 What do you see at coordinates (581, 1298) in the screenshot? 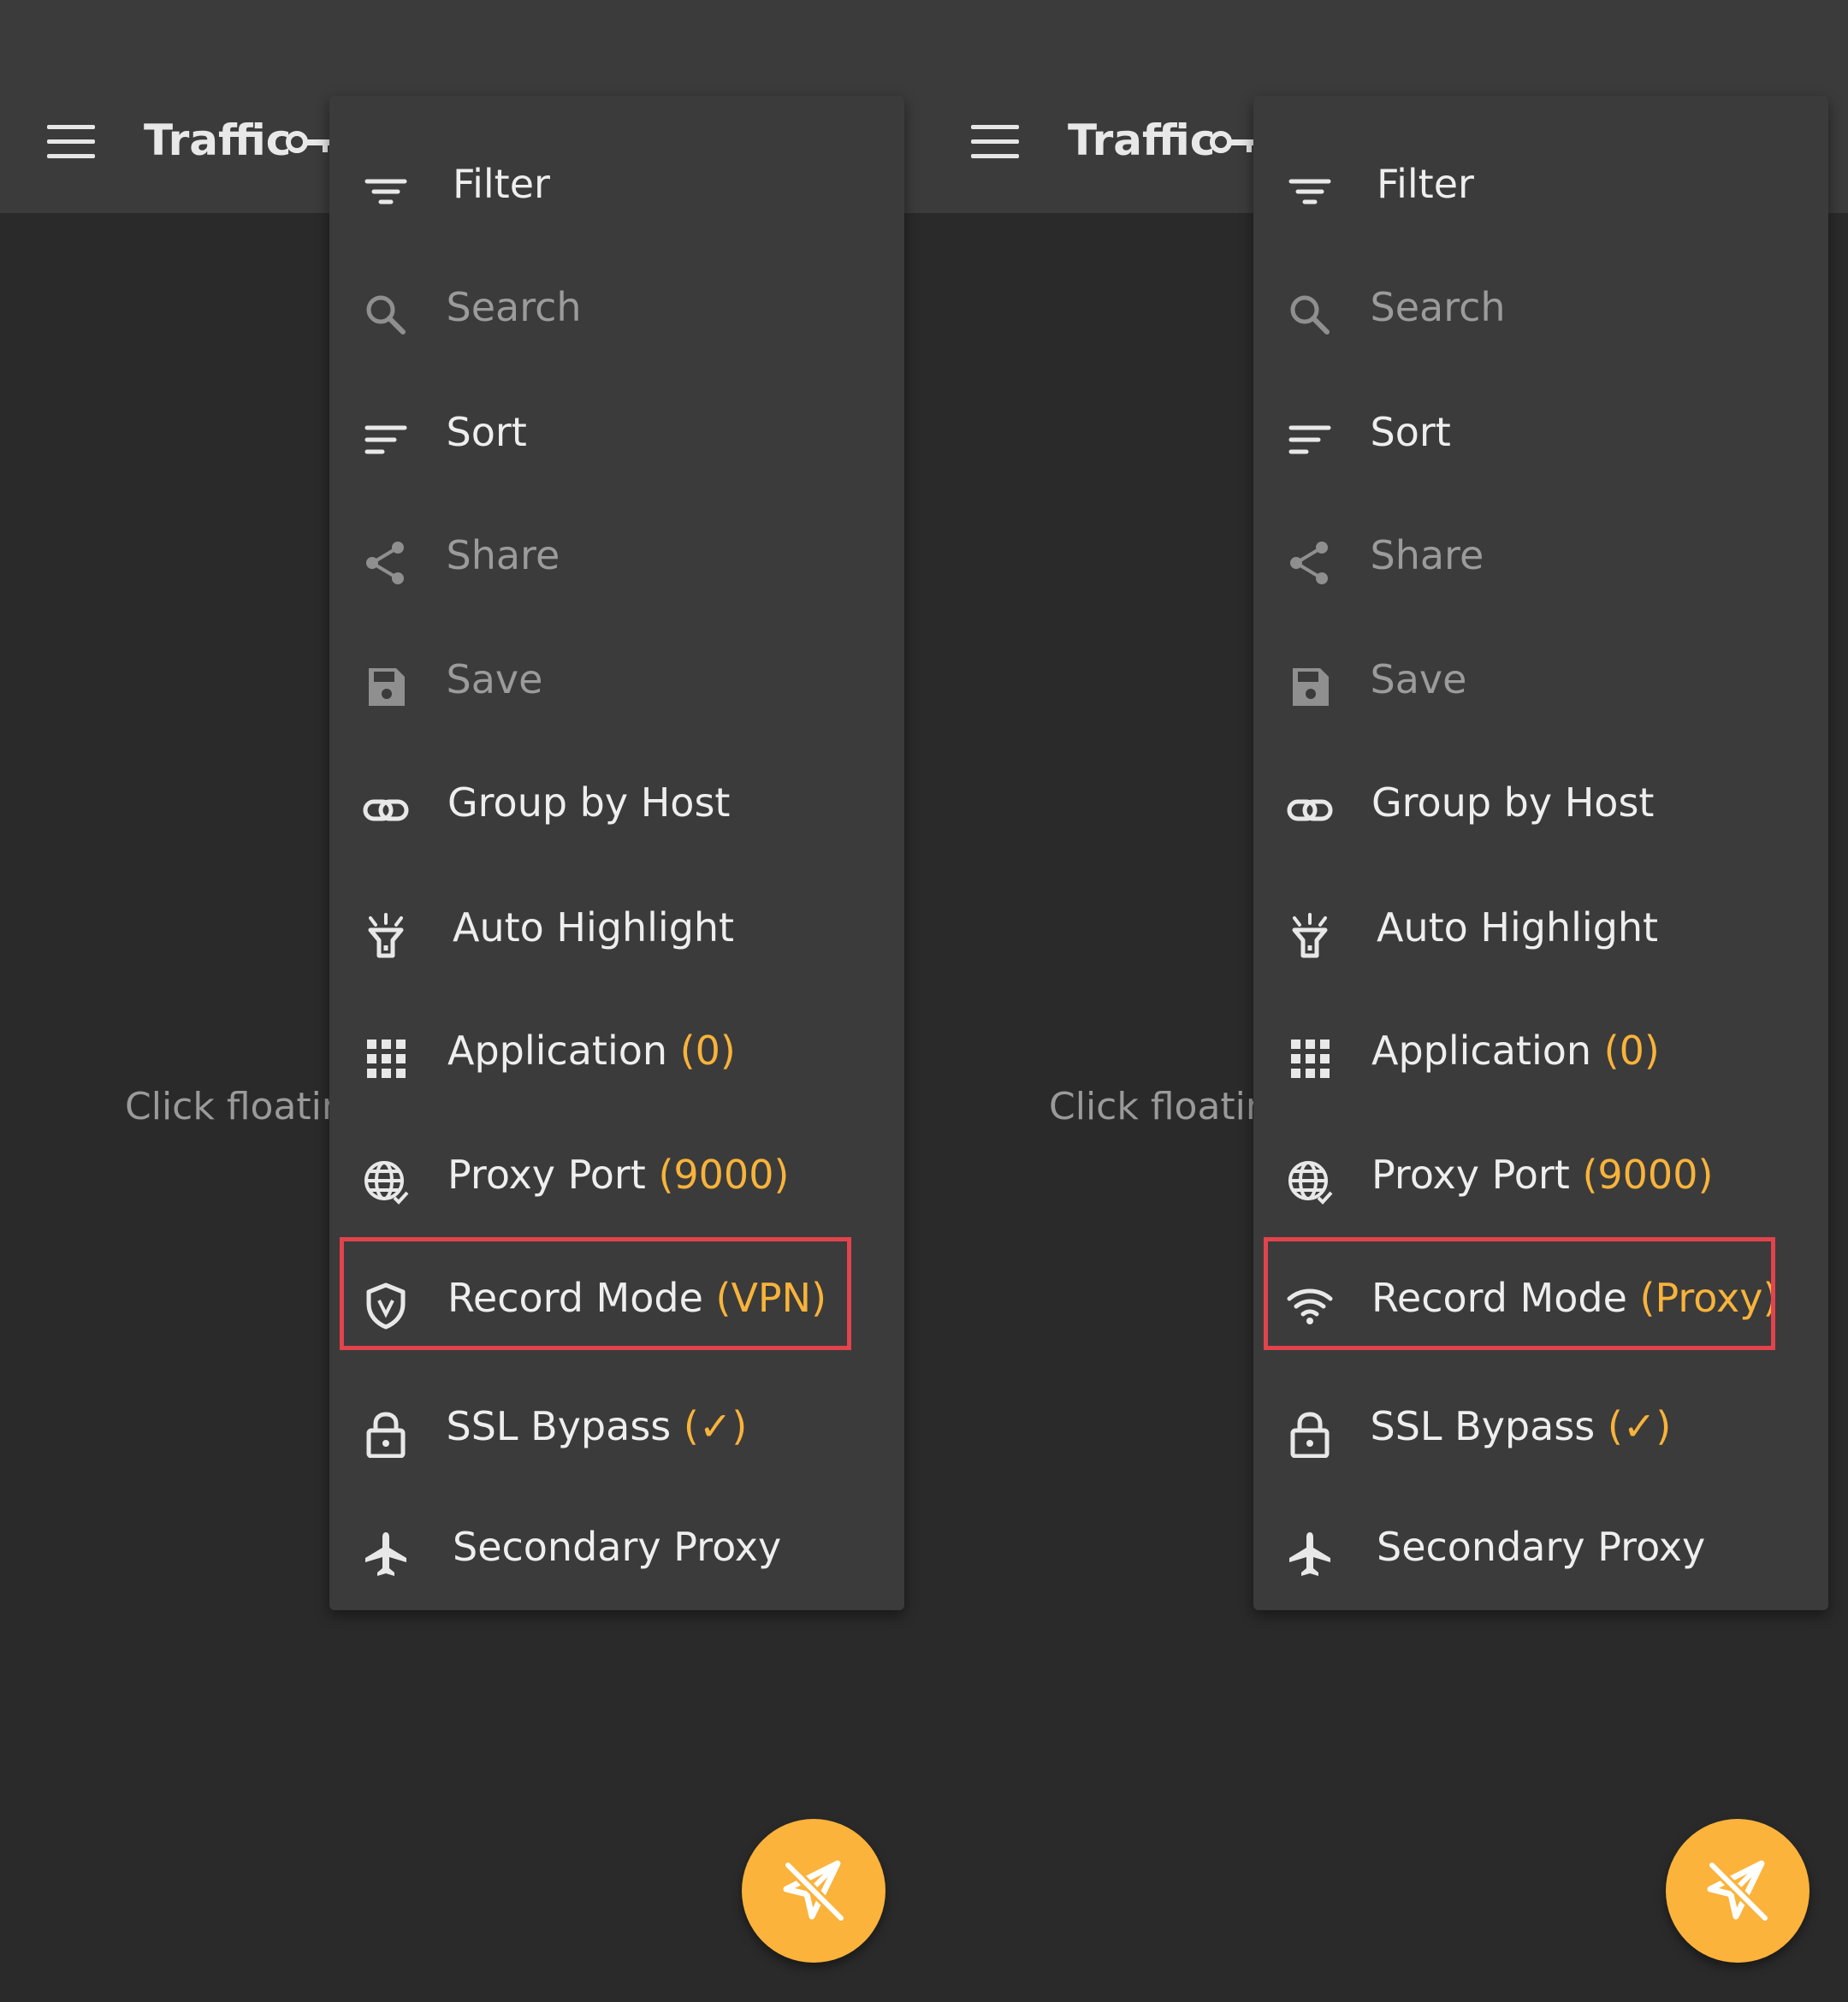
I see `menu-label-text: Record Mode` at bounding box center [581, 1298].